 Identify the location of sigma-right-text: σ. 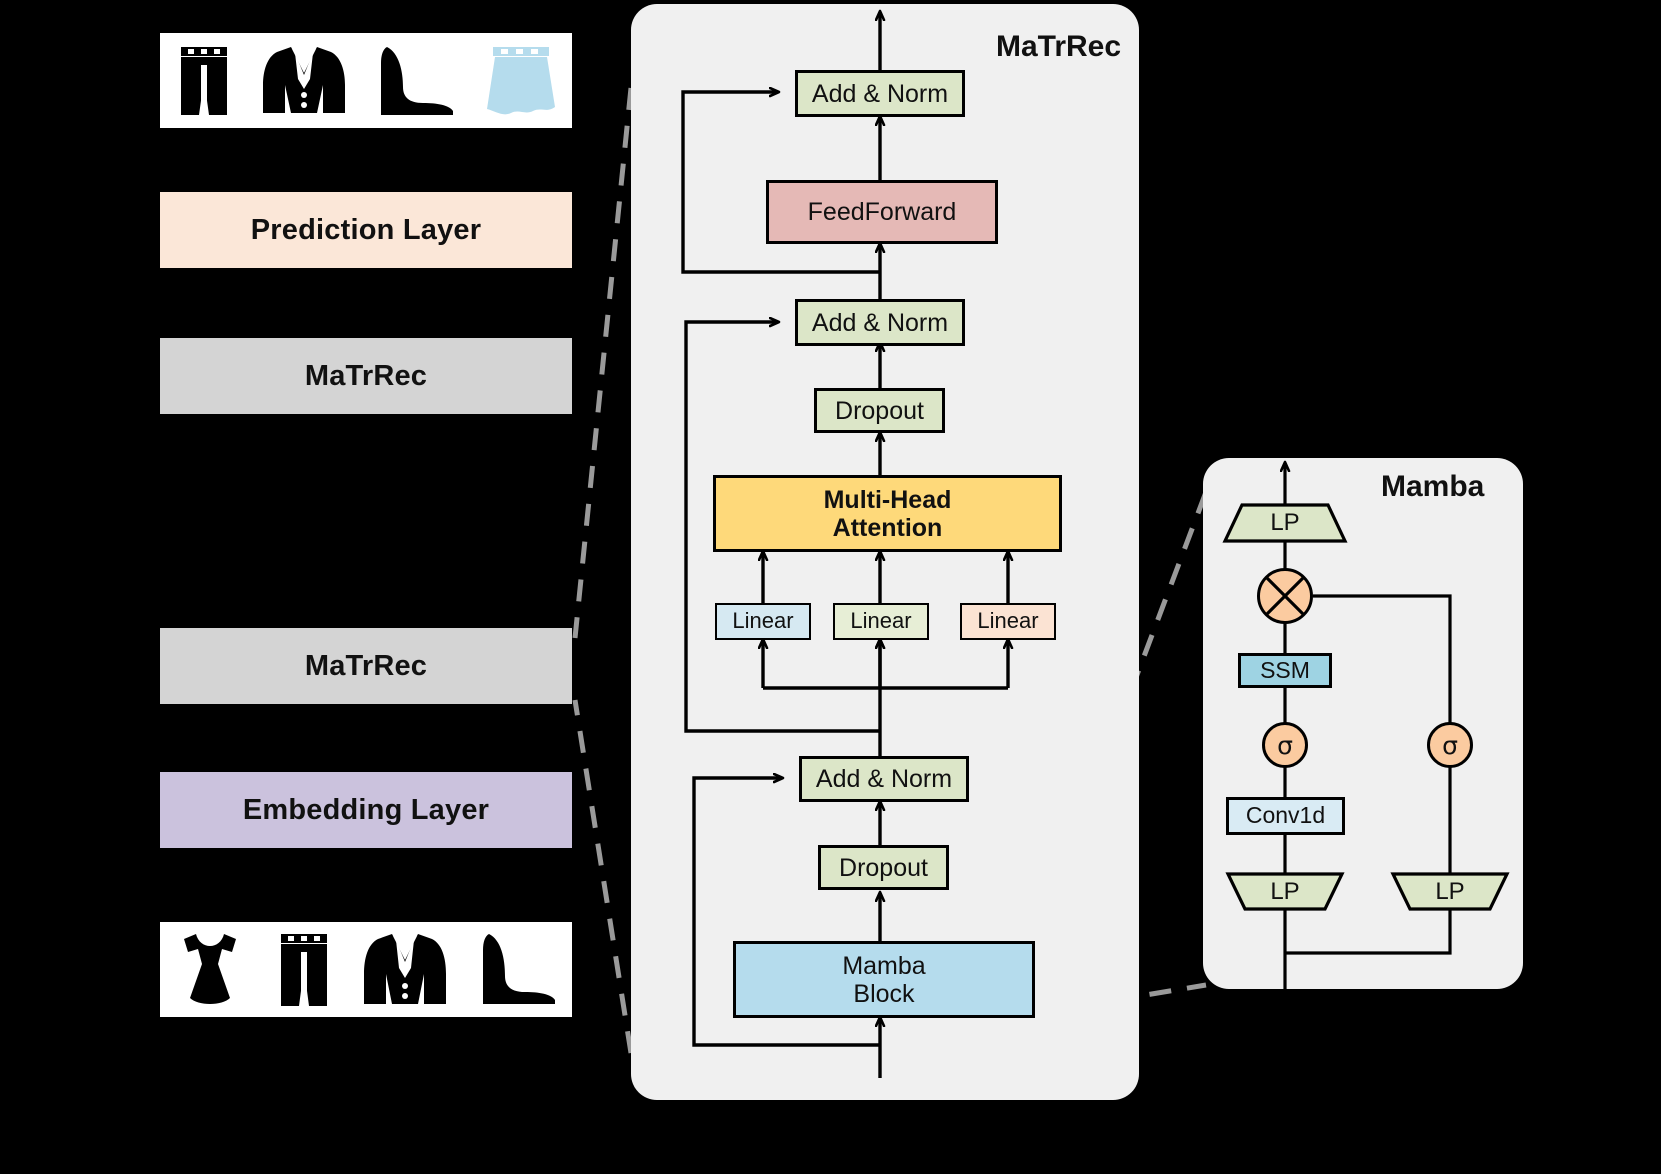
(1450, 745).